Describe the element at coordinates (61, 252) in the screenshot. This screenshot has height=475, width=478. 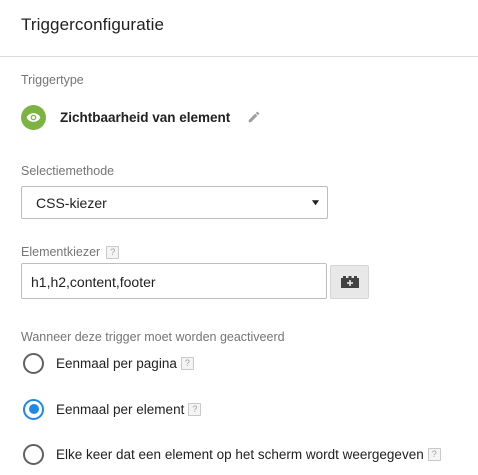
I see `element-selector-label: Elementkiezer` at that location.